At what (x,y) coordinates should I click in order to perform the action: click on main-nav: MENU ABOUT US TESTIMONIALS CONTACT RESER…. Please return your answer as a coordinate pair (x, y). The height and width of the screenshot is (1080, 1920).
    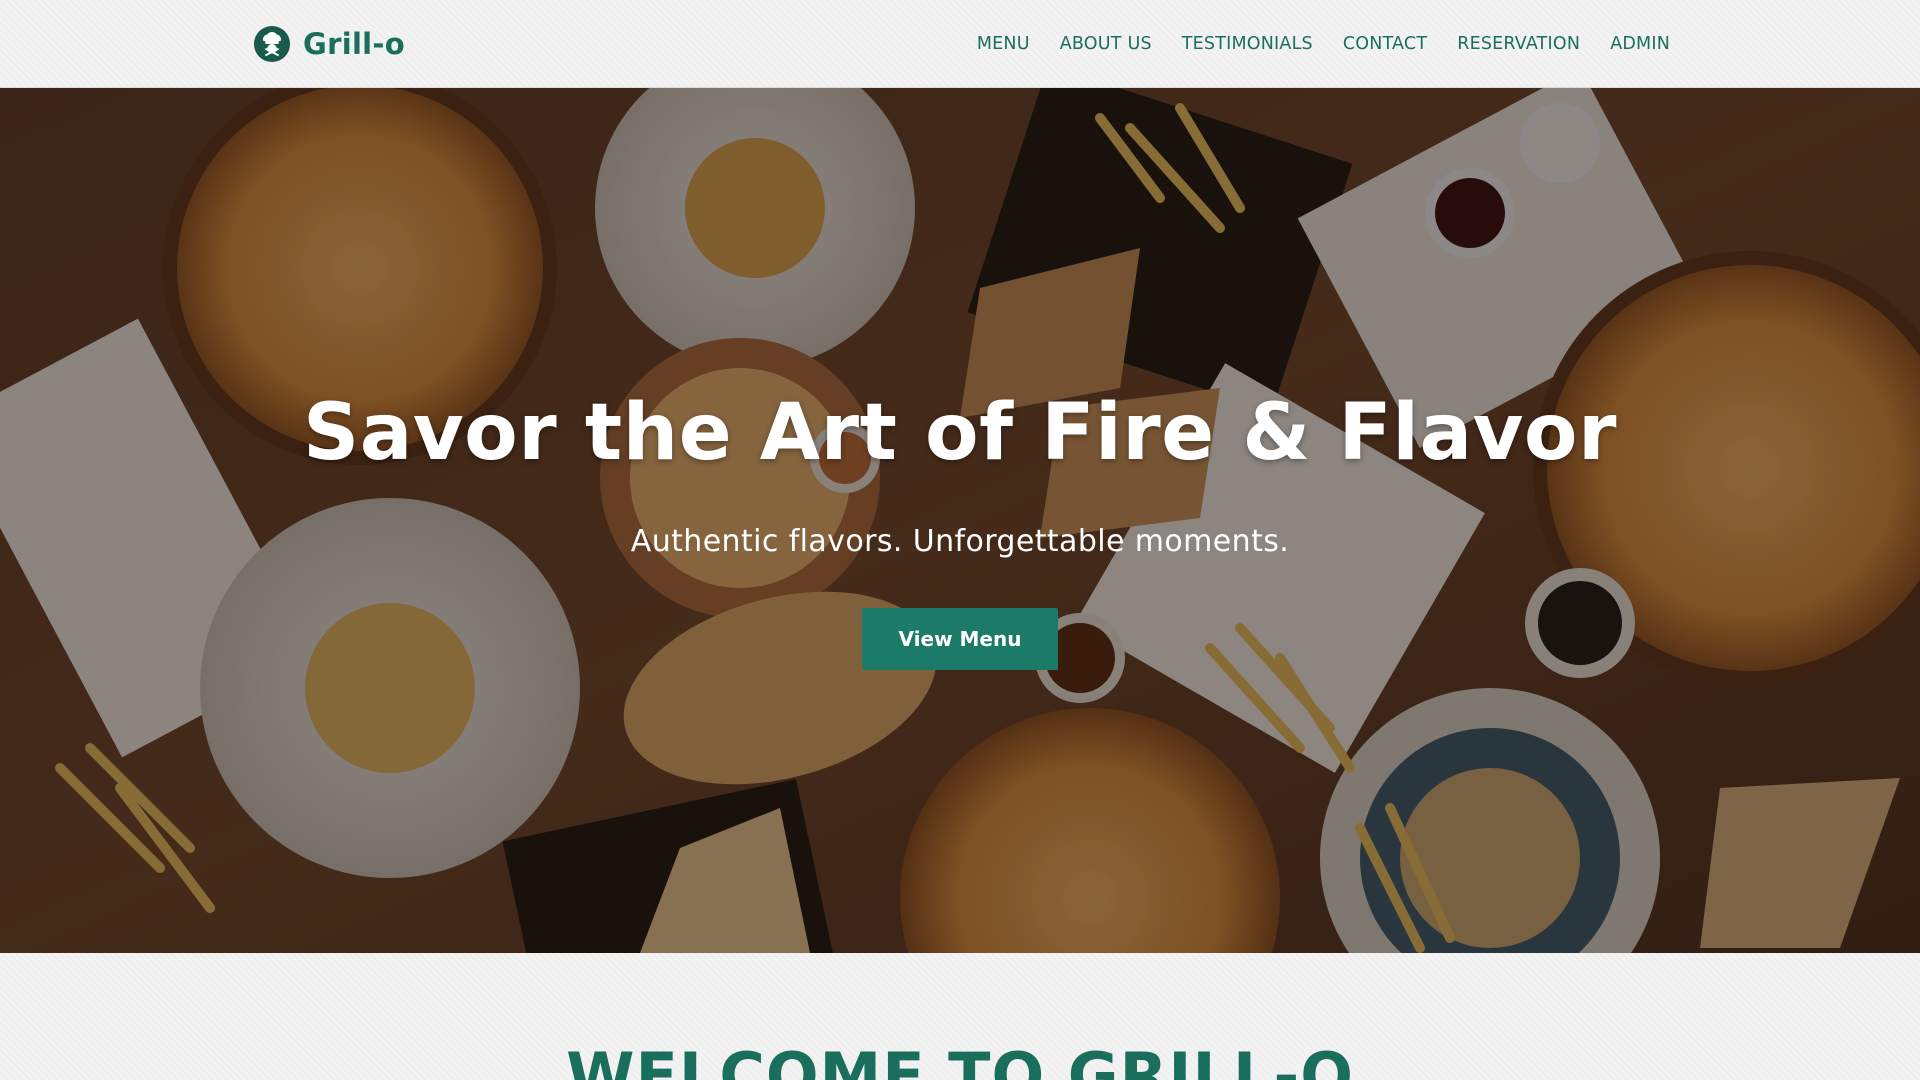
    Looking at the image, I should click on (1308, 44).